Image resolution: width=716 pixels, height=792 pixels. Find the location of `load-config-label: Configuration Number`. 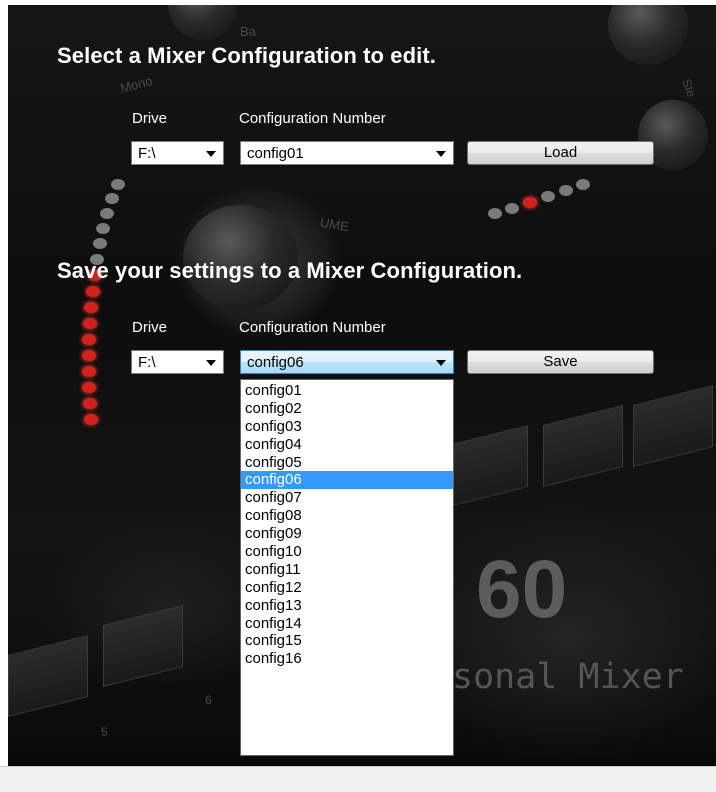

load-config-label: Configuration Number is located at coordinates (312, 118).